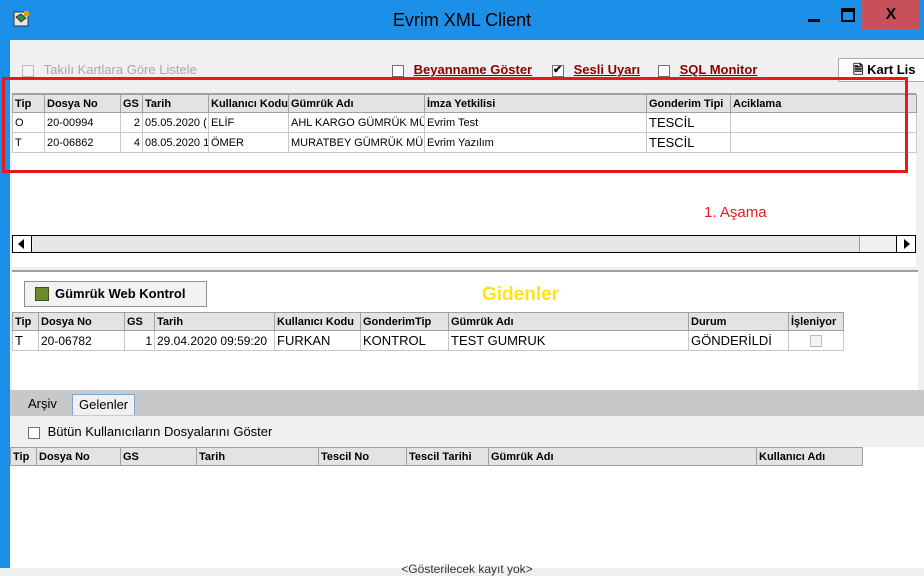 The width and height of the screenshot is (924, 576). I want to click on all-users-option: Bütün Kullanıcıların Dosyalarını Göster, so click(150, 431).